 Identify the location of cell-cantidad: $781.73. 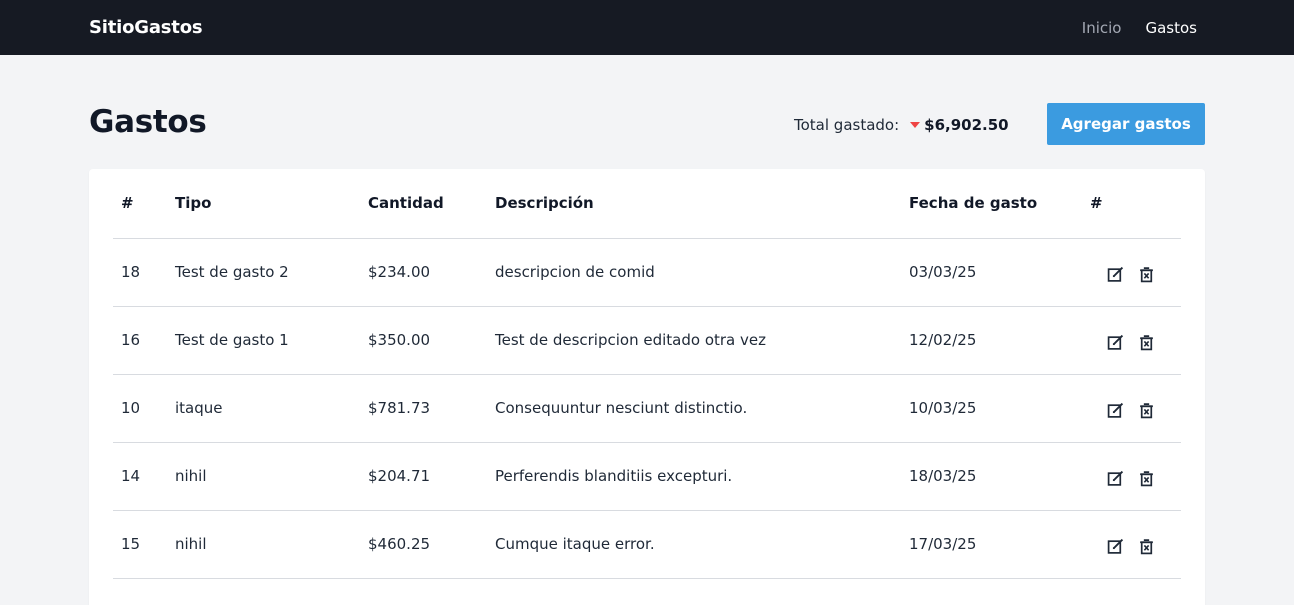
(431, 408).